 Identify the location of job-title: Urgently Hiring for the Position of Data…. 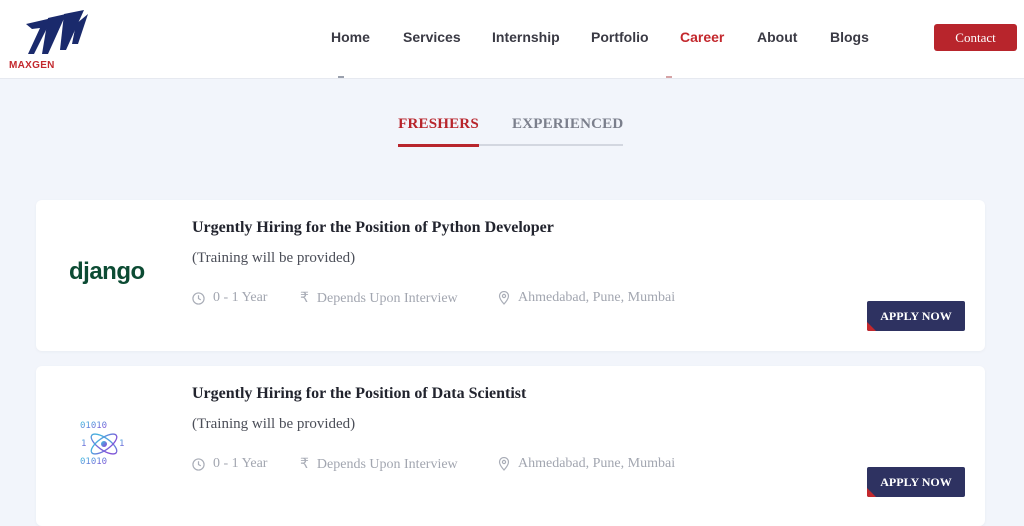
(359, 393).